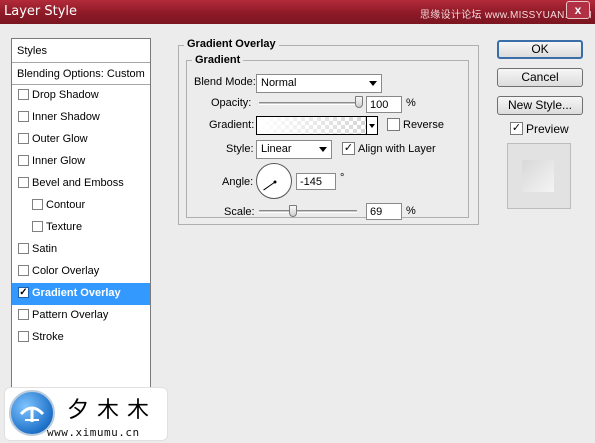 The image size is (595, 443). Describe the element at coordinates (231, 103) in the screenshot. I see `opacity-label: Opacity:` at that location.